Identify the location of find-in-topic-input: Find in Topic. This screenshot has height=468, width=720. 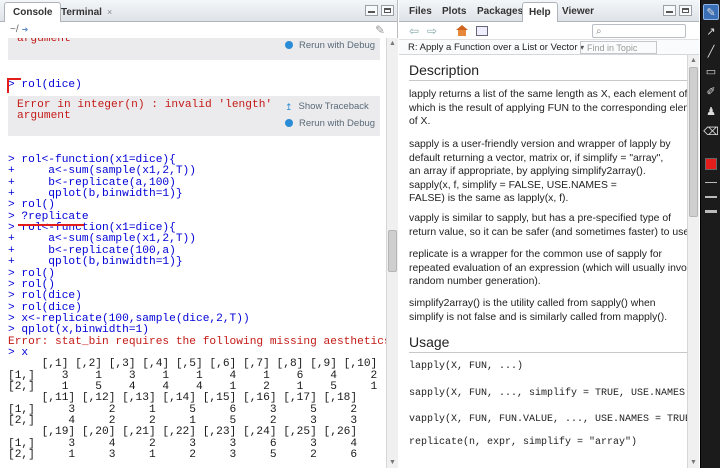
(618, 47).